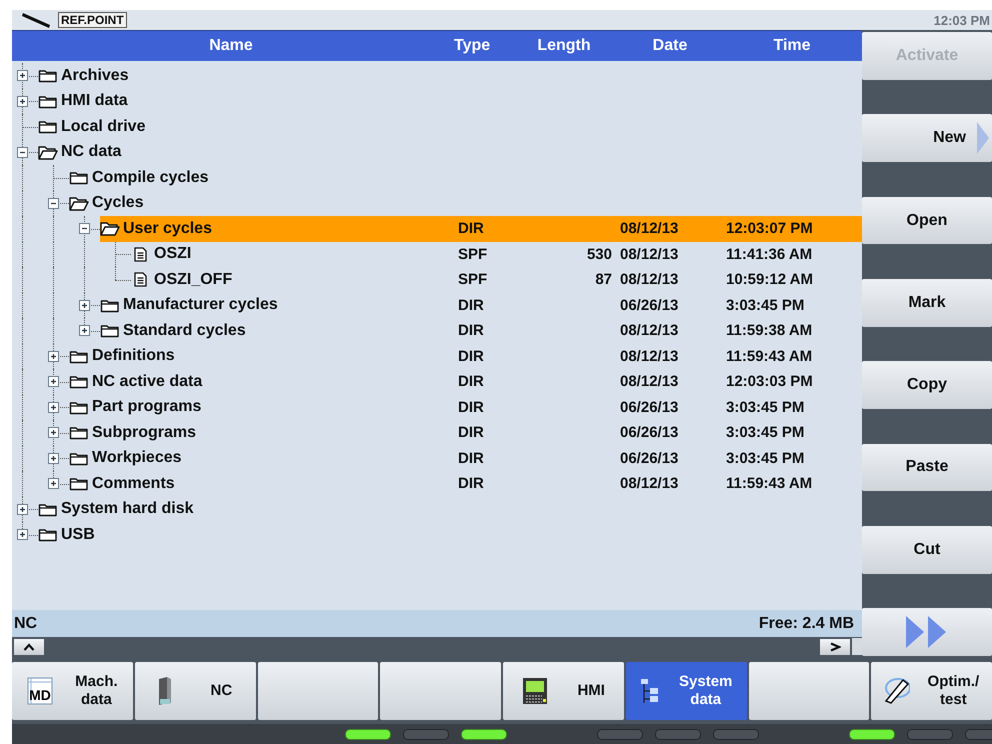 This screenshot has width=992, height=744. Describe the element at coordinates (437, 458) in the screenshot. I see `tree-row: Workpieces DIR 06/26/13 3:03:45 PM` at that location.